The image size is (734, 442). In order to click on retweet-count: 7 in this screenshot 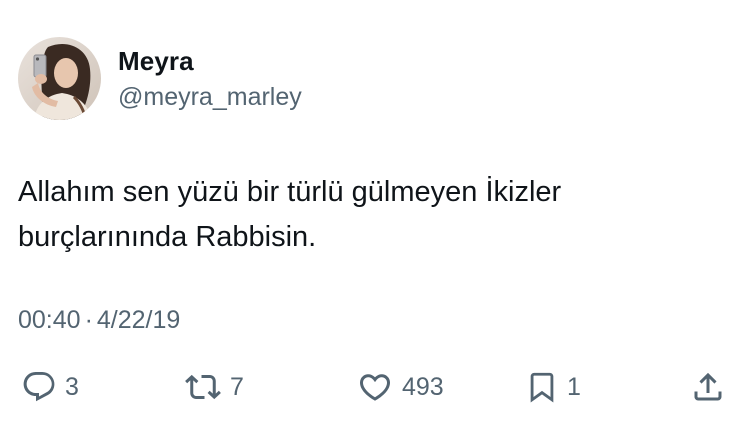, I will do `click(237, 387)`.